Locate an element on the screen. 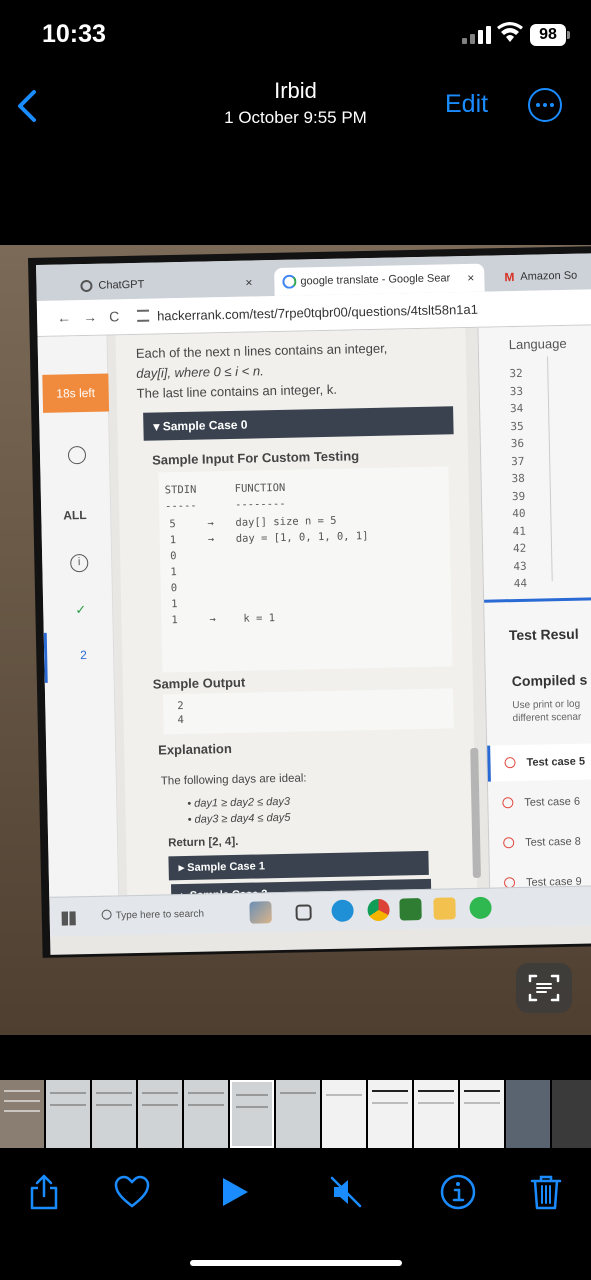 This screenshot has height=1280, width=591. sample-output-heading: Sample Output is located at coordinates (199, 683).